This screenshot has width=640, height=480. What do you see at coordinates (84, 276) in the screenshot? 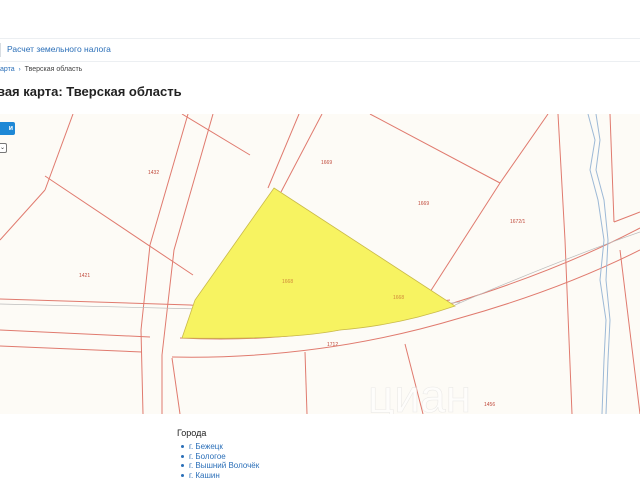
I see `parcel-label: 1421` at bounding box center [84, 276].